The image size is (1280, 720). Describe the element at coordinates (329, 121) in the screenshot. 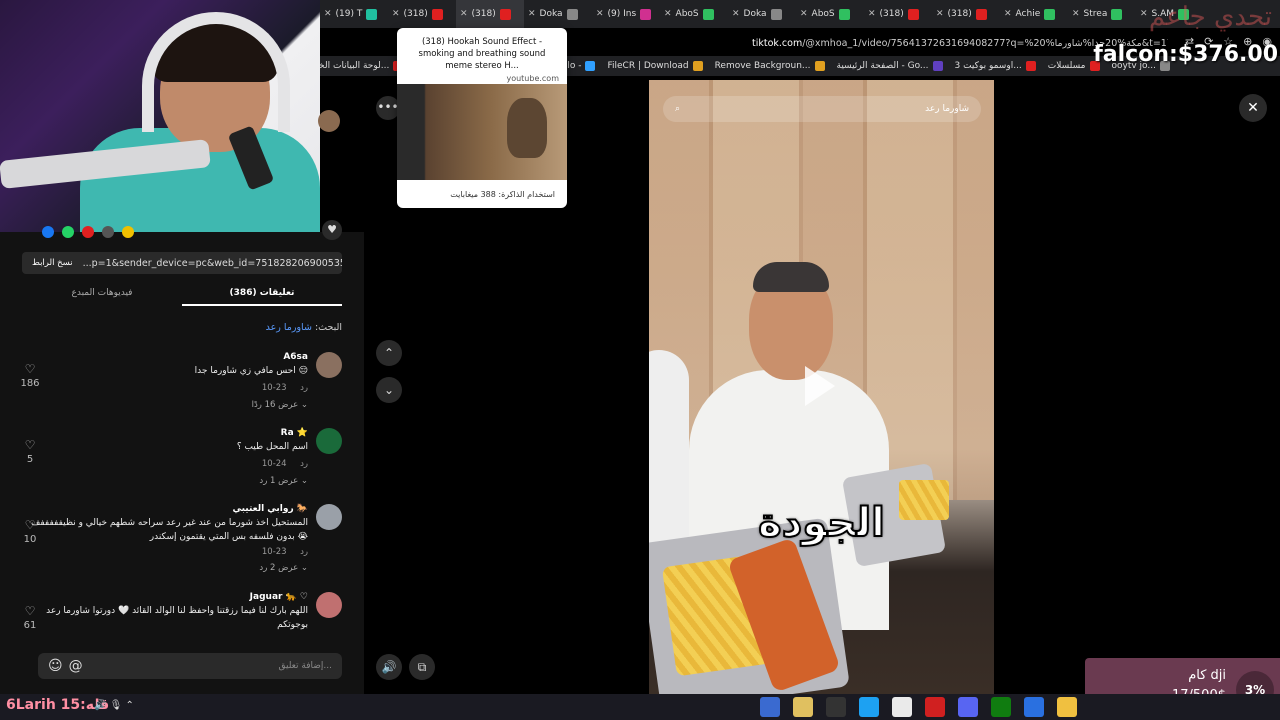

I see `creator-avatar` at that location.